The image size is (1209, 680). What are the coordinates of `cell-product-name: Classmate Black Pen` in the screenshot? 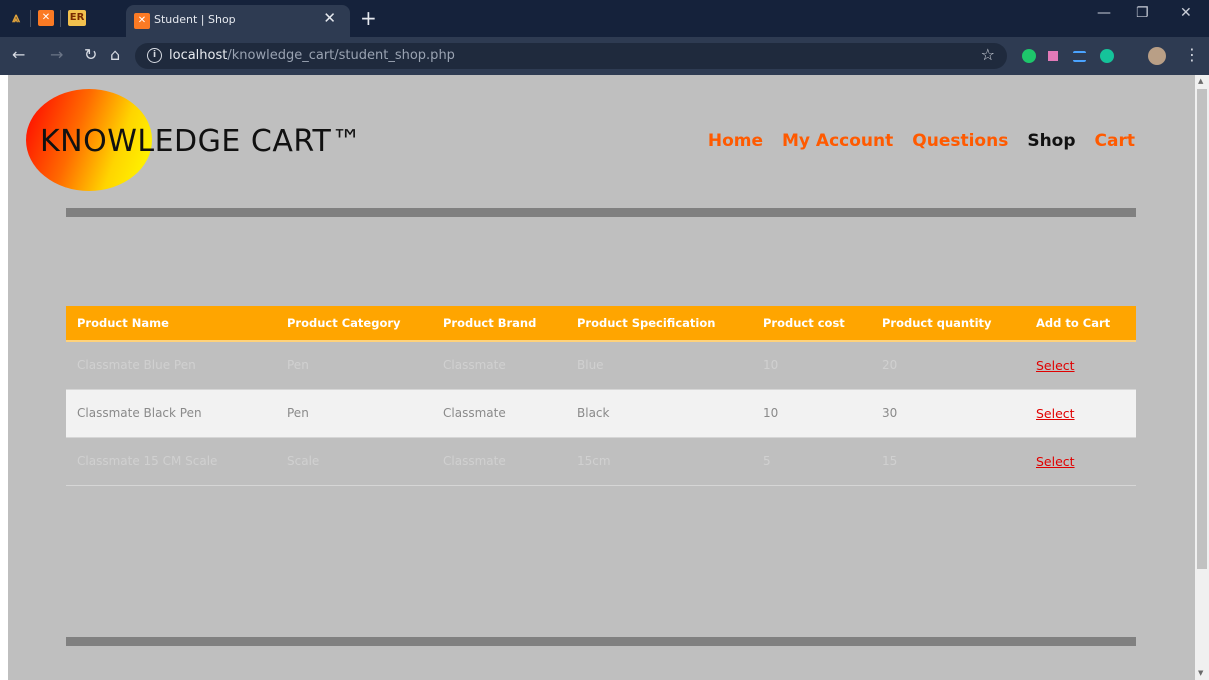 It's located at (171, 413).